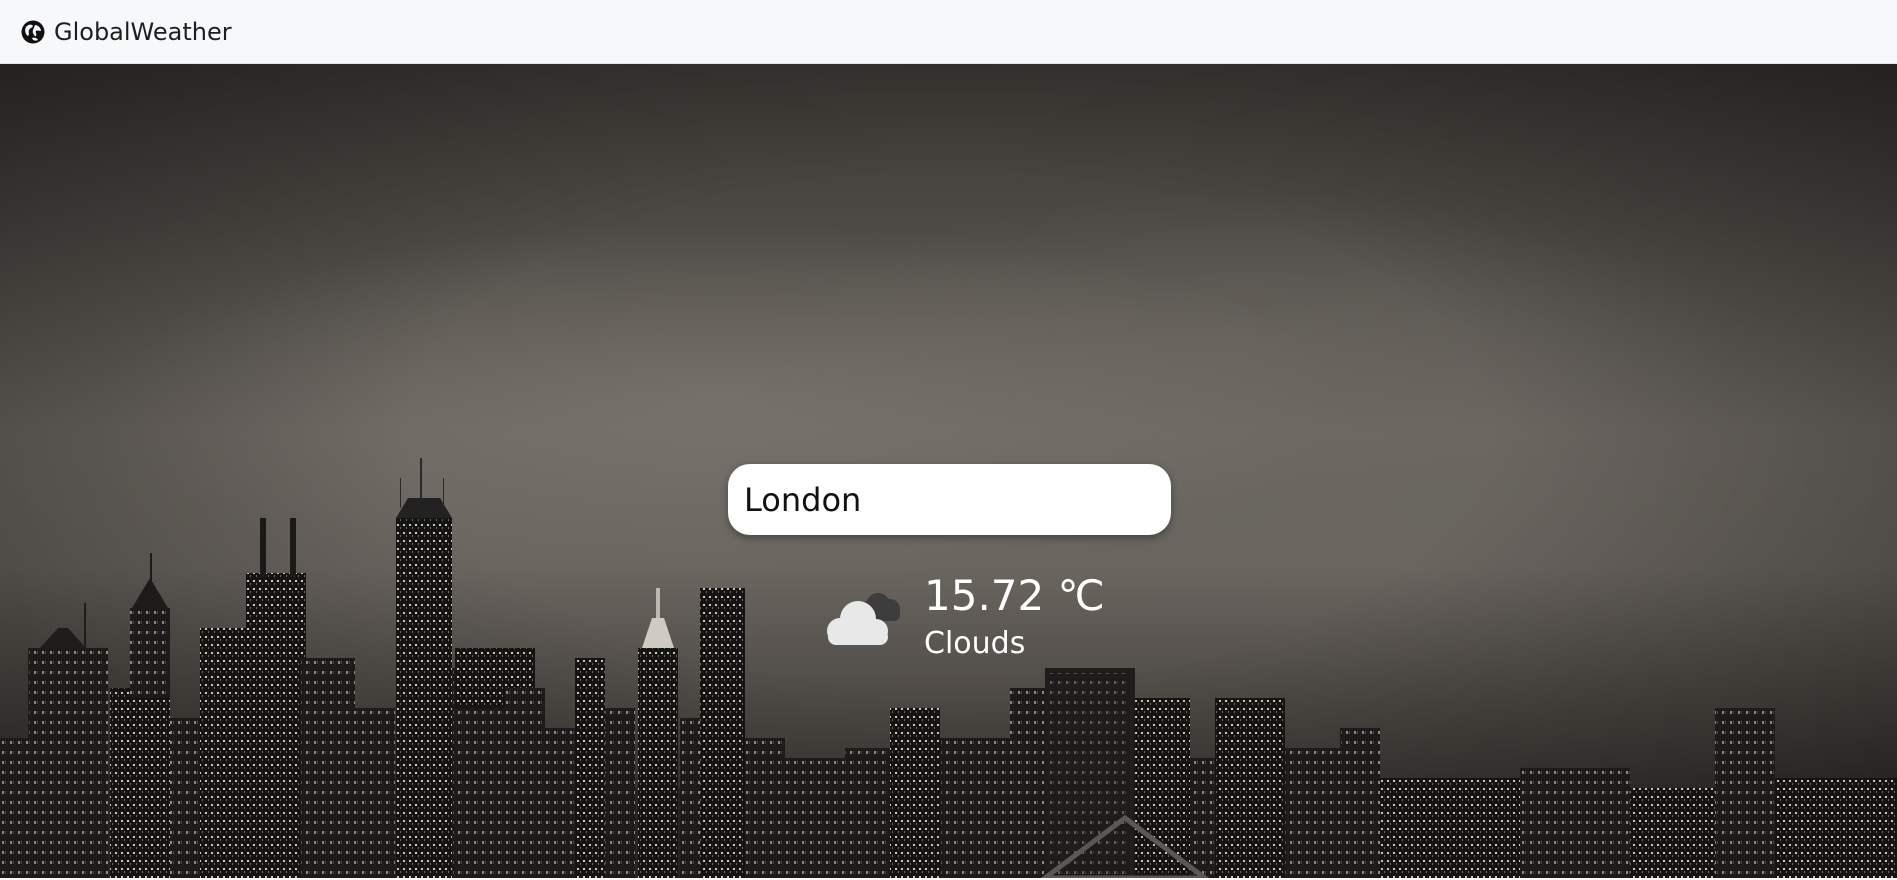 The width and height of the screenshot is (1897, 880). Describe the element at coordinates (948, 32) in the screenshot. I see `top-navbar: GlobalWeather` at that location.